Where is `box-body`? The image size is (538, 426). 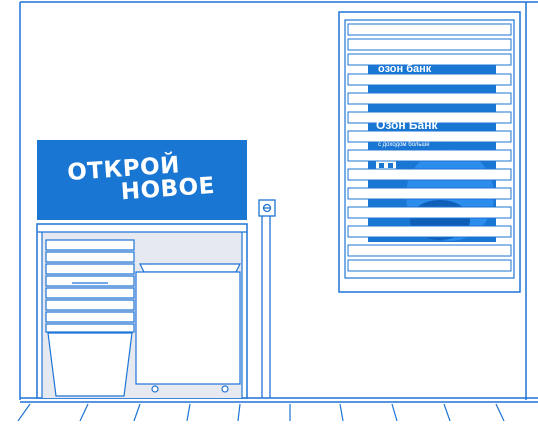
box-body is located at coordinates (188, 328).